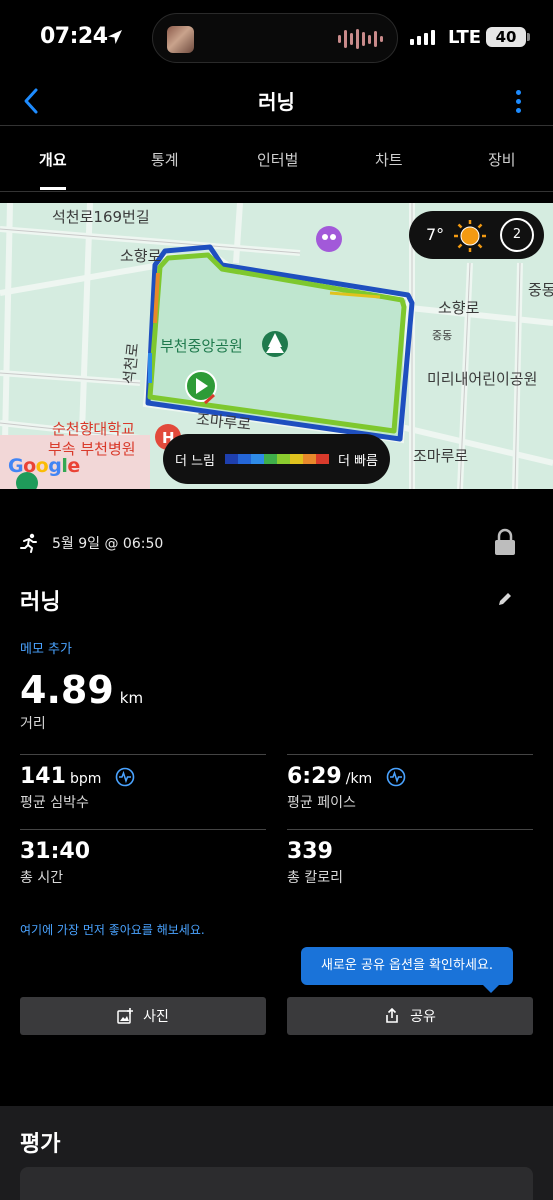 The image size is (553, 1200). Describe the element at coordinates (33, 724) in the screenshot. I see `distance-label: 거리` at that location.